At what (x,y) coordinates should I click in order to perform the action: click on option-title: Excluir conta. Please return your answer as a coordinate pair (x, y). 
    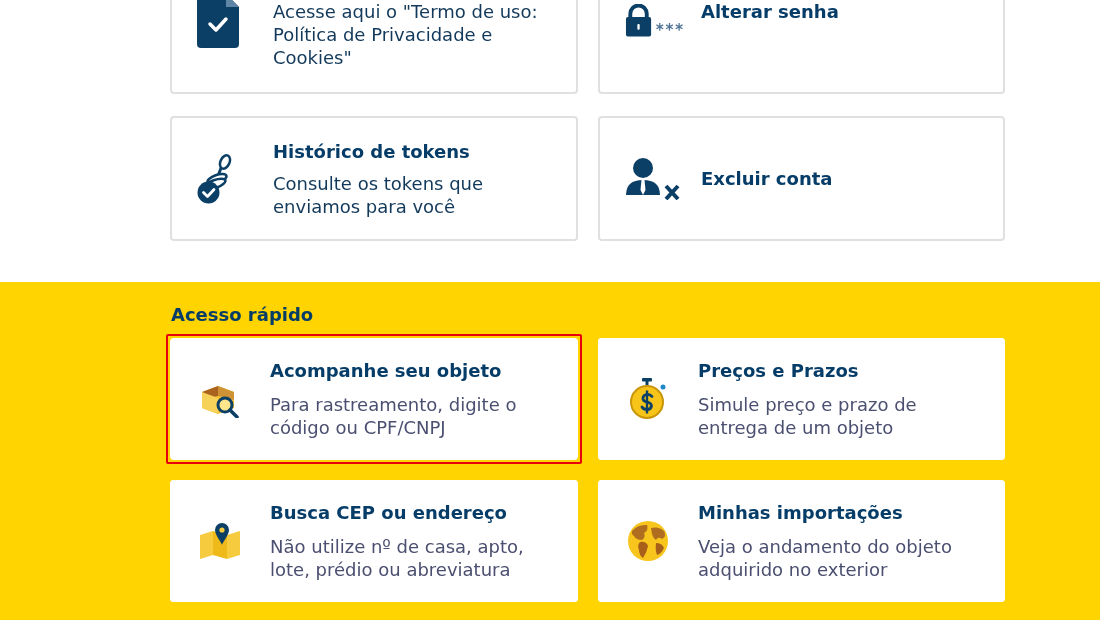
    Looking at the image, I should click on (767, 178).